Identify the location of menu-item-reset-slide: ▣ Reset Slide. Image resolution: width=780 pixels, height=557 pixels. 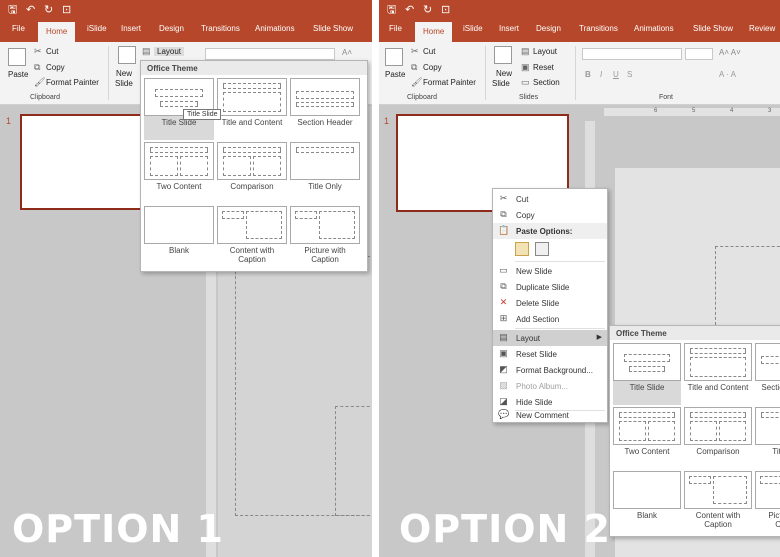
(550, 354).